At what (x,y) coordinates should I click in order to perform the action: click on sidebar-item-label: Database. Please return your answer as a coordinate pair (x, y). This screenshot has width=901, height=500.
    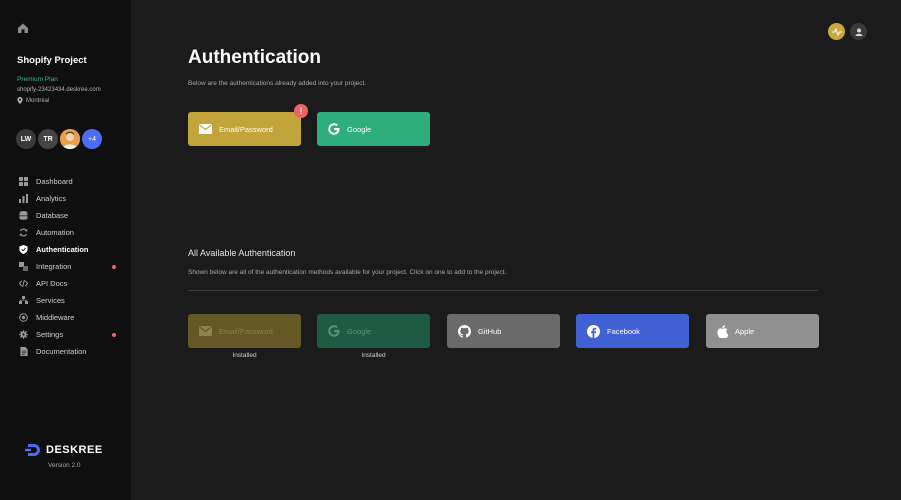
    Looking at the image, I should click on (52, 215).